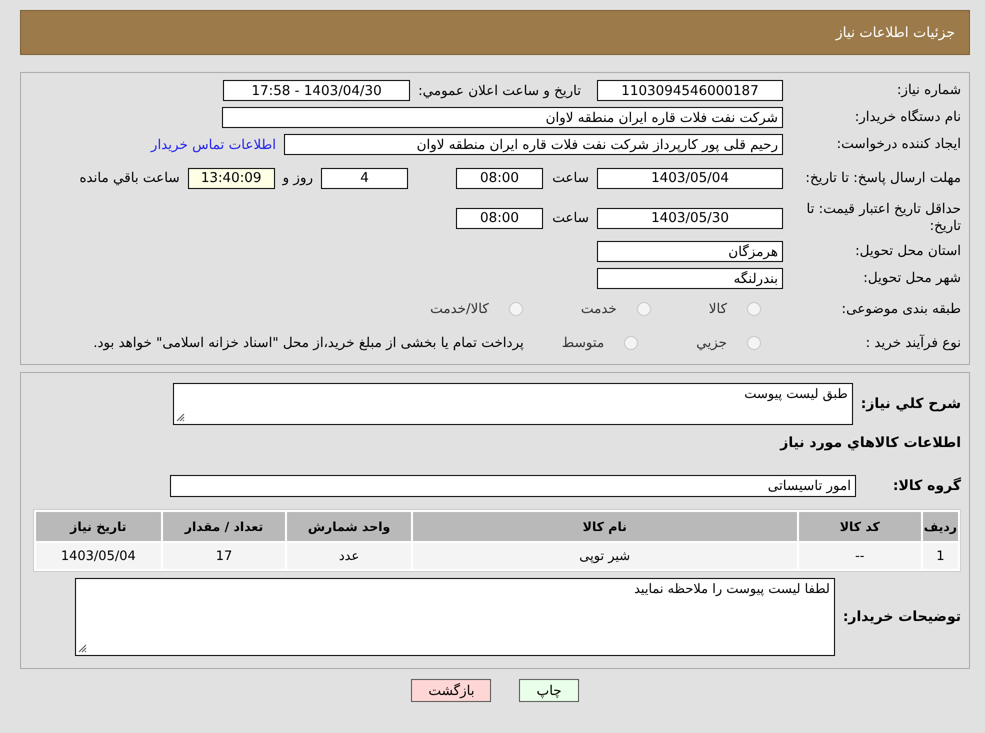 The width and height of the screenshot is (985, 733). Describe the element at coordinates (583, 343) in the screenshot. I see `radio-label: متوسط` at that location.